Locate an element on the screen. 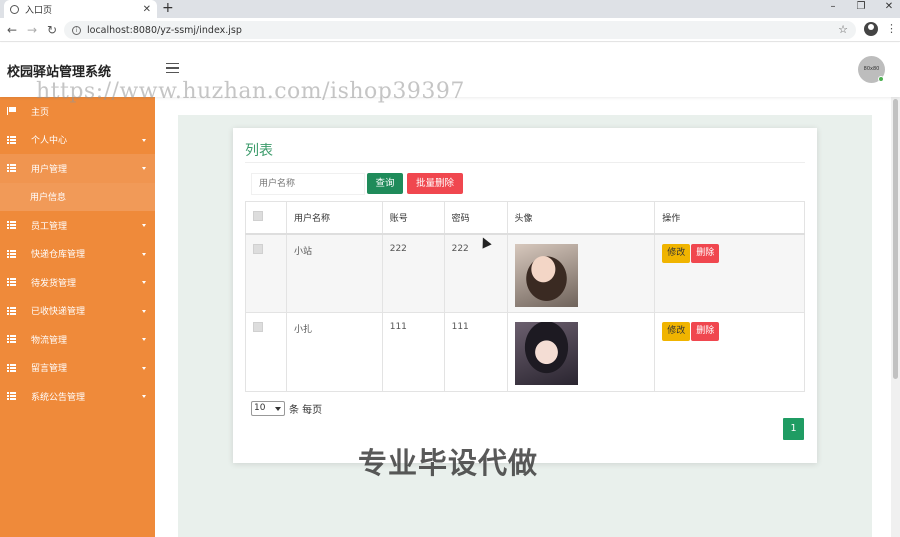 Image resolution: width=900 pixels, height=537 pixels. select-all-checkbox is located at coordinates (258, 215).